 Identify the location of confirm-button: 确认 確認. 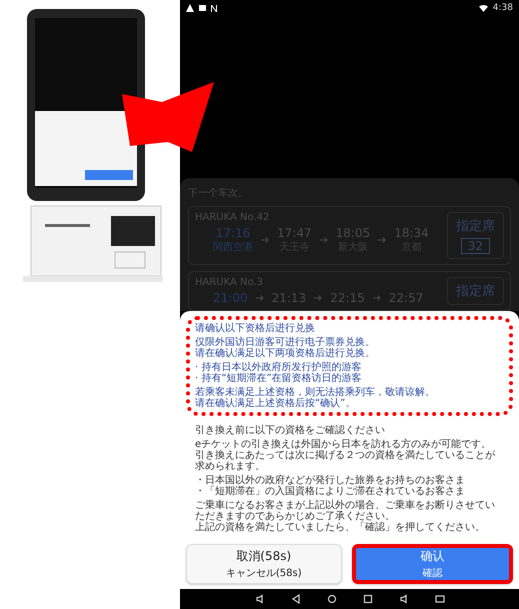
(432, 564).